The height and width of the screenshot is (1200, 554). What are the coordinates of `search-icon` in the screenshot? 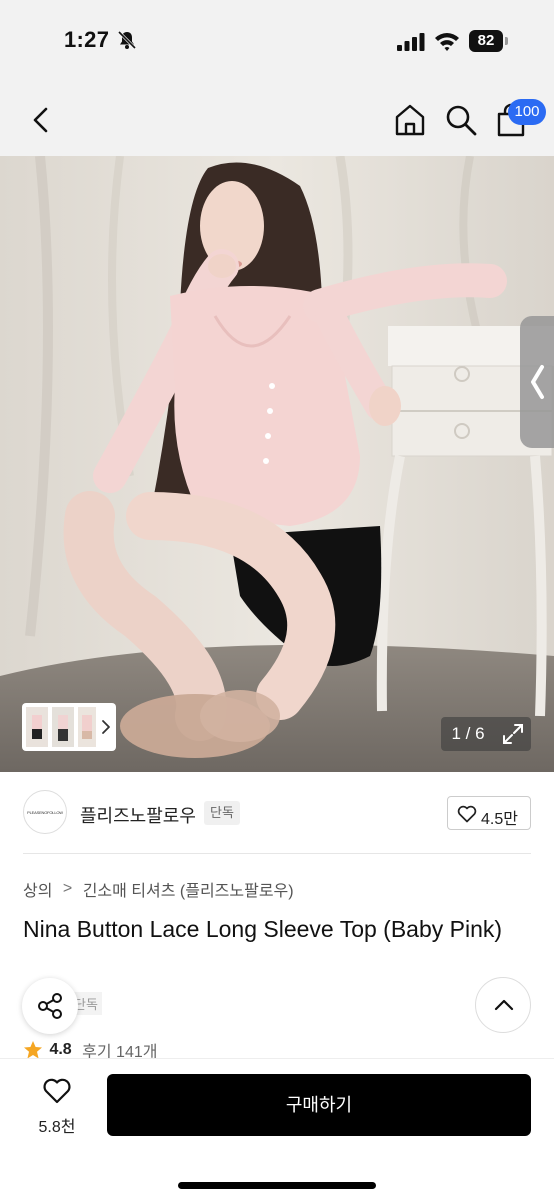 It's located at (461, 120).